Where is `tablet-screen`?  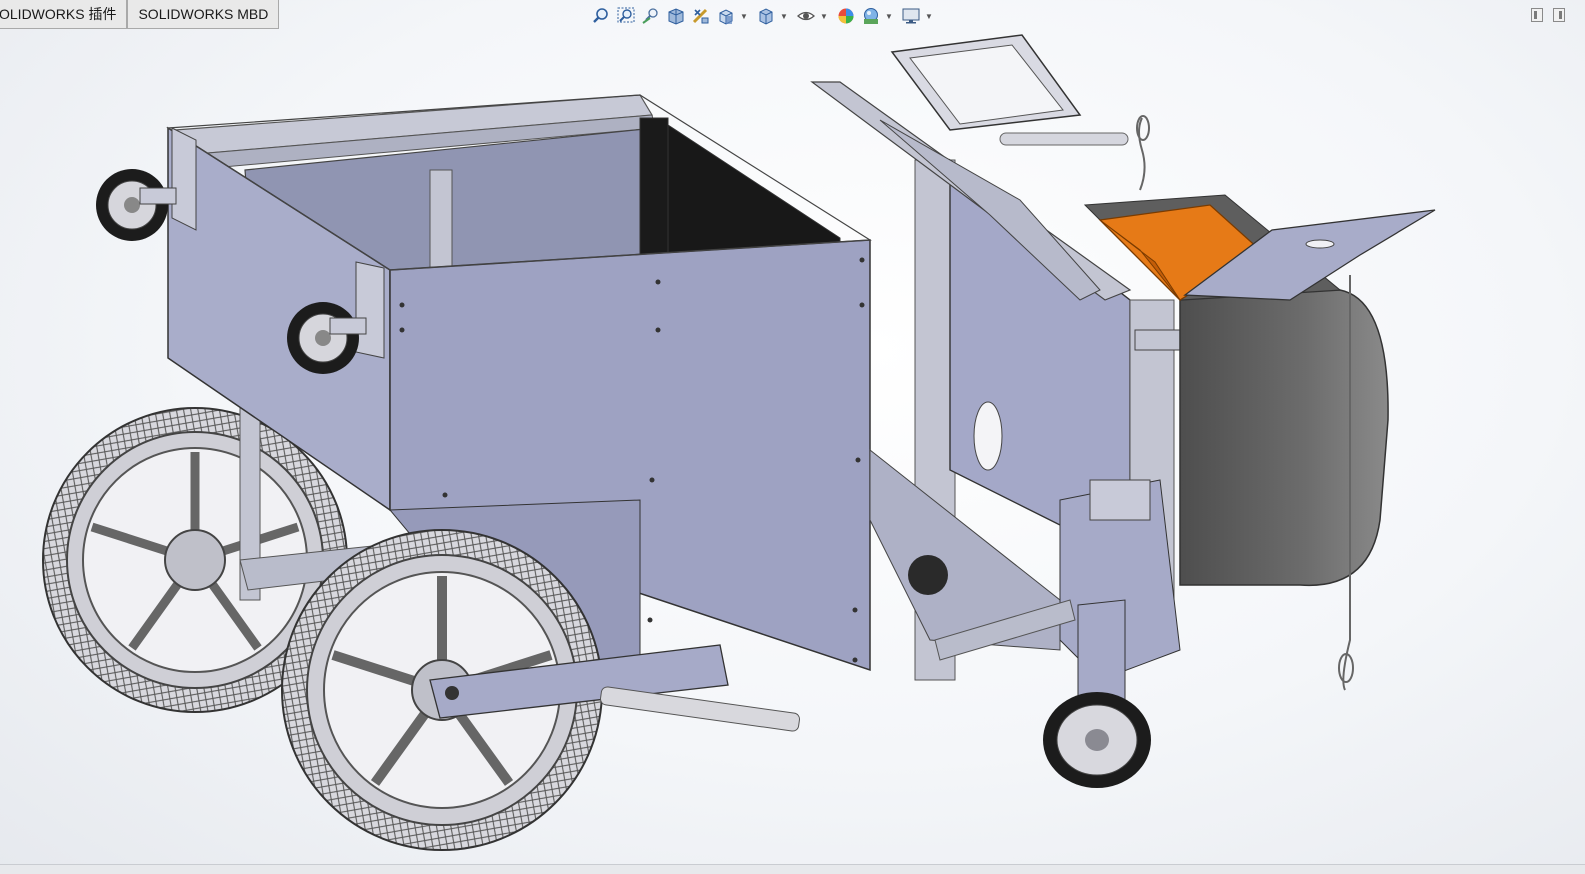
tablet-screen is located at coordinates (986, 82).